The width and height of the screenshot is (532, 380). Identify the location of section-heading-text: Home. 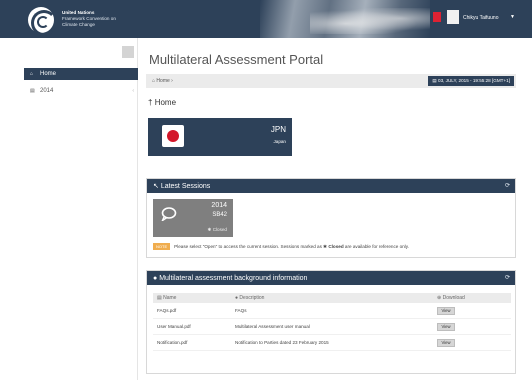
(165, 102).